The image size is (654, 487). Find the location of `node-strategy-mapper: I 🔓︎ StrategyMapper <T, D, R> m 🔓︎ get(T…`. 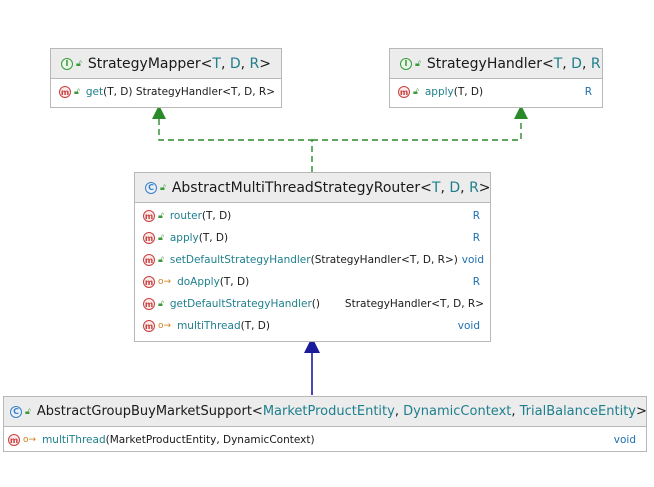

node-strategy-mapper: I 🔓︎ StrategyMapper <T, D, R> m 🔓︎ get(T… is located at coordinates (166, 78).